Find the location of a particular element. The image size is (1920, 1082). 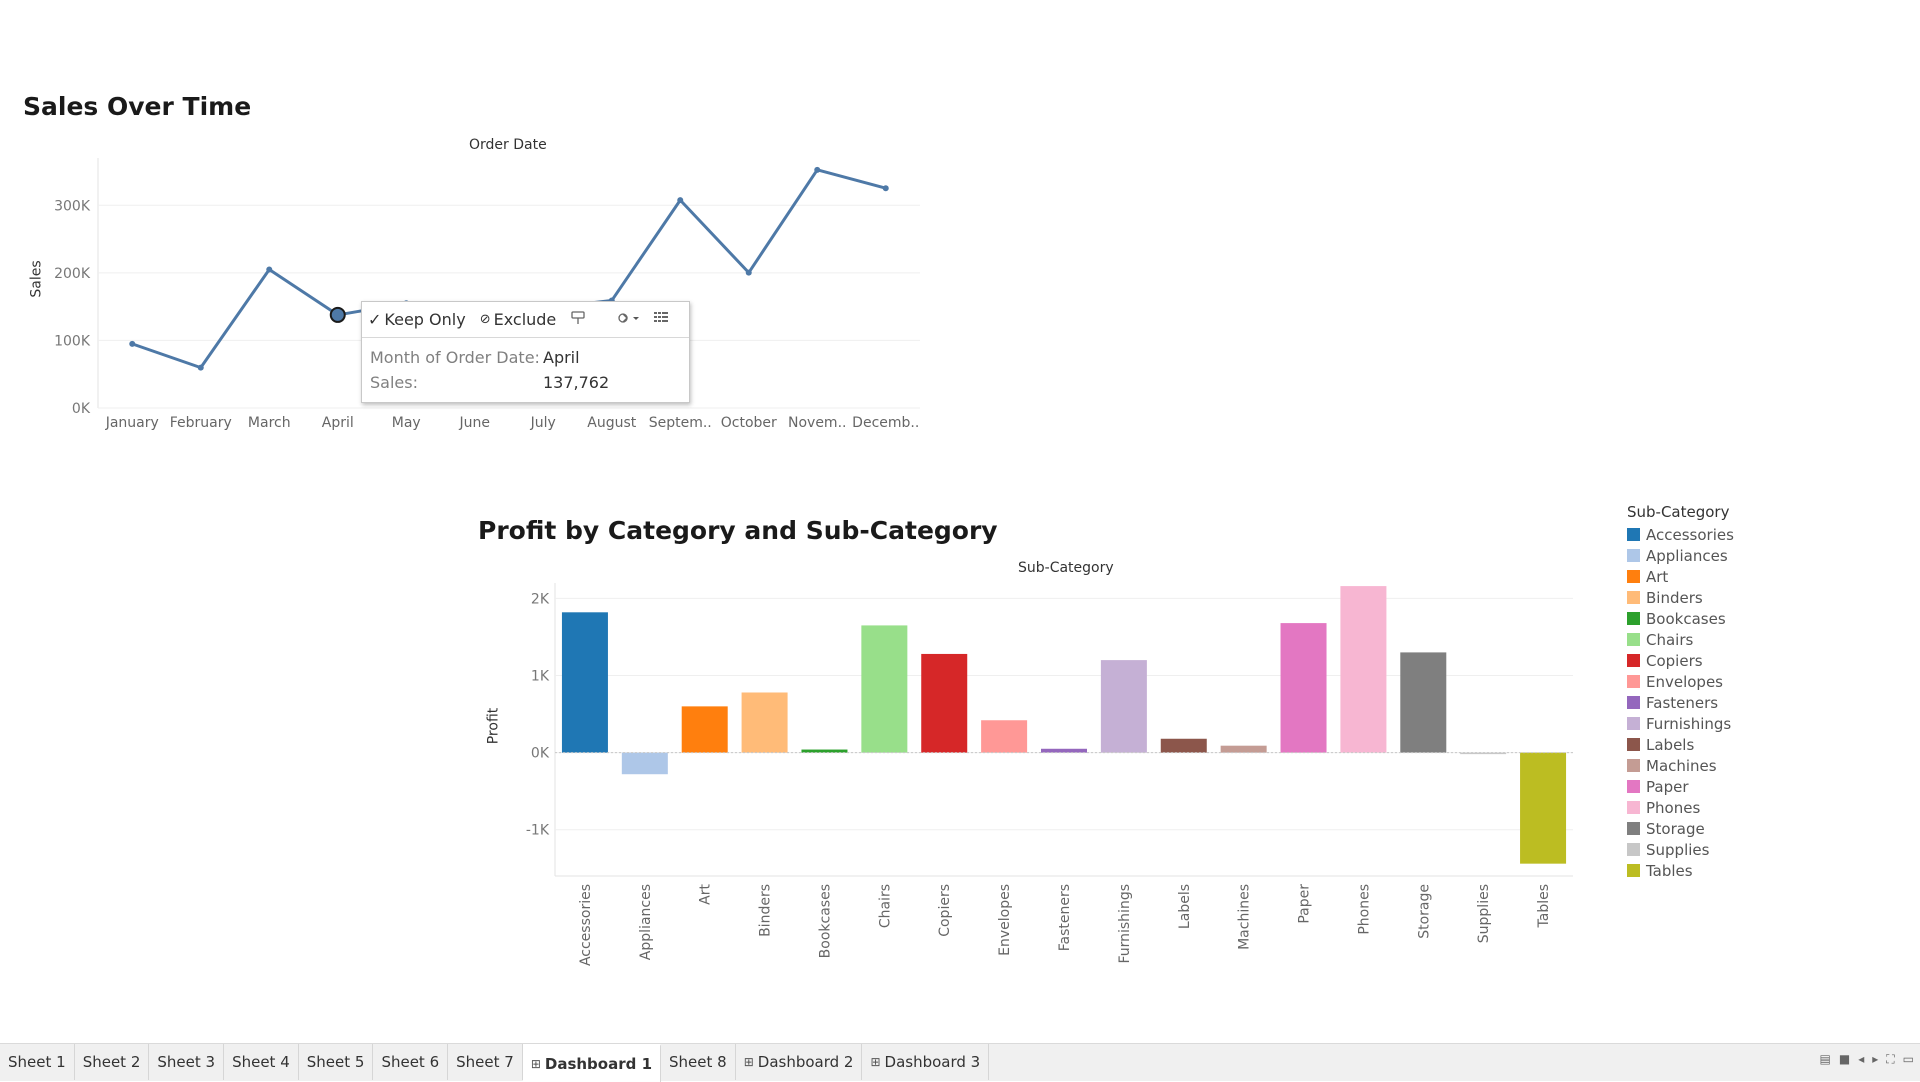

sales-highlighted-point is located at coordinates (337, 314).